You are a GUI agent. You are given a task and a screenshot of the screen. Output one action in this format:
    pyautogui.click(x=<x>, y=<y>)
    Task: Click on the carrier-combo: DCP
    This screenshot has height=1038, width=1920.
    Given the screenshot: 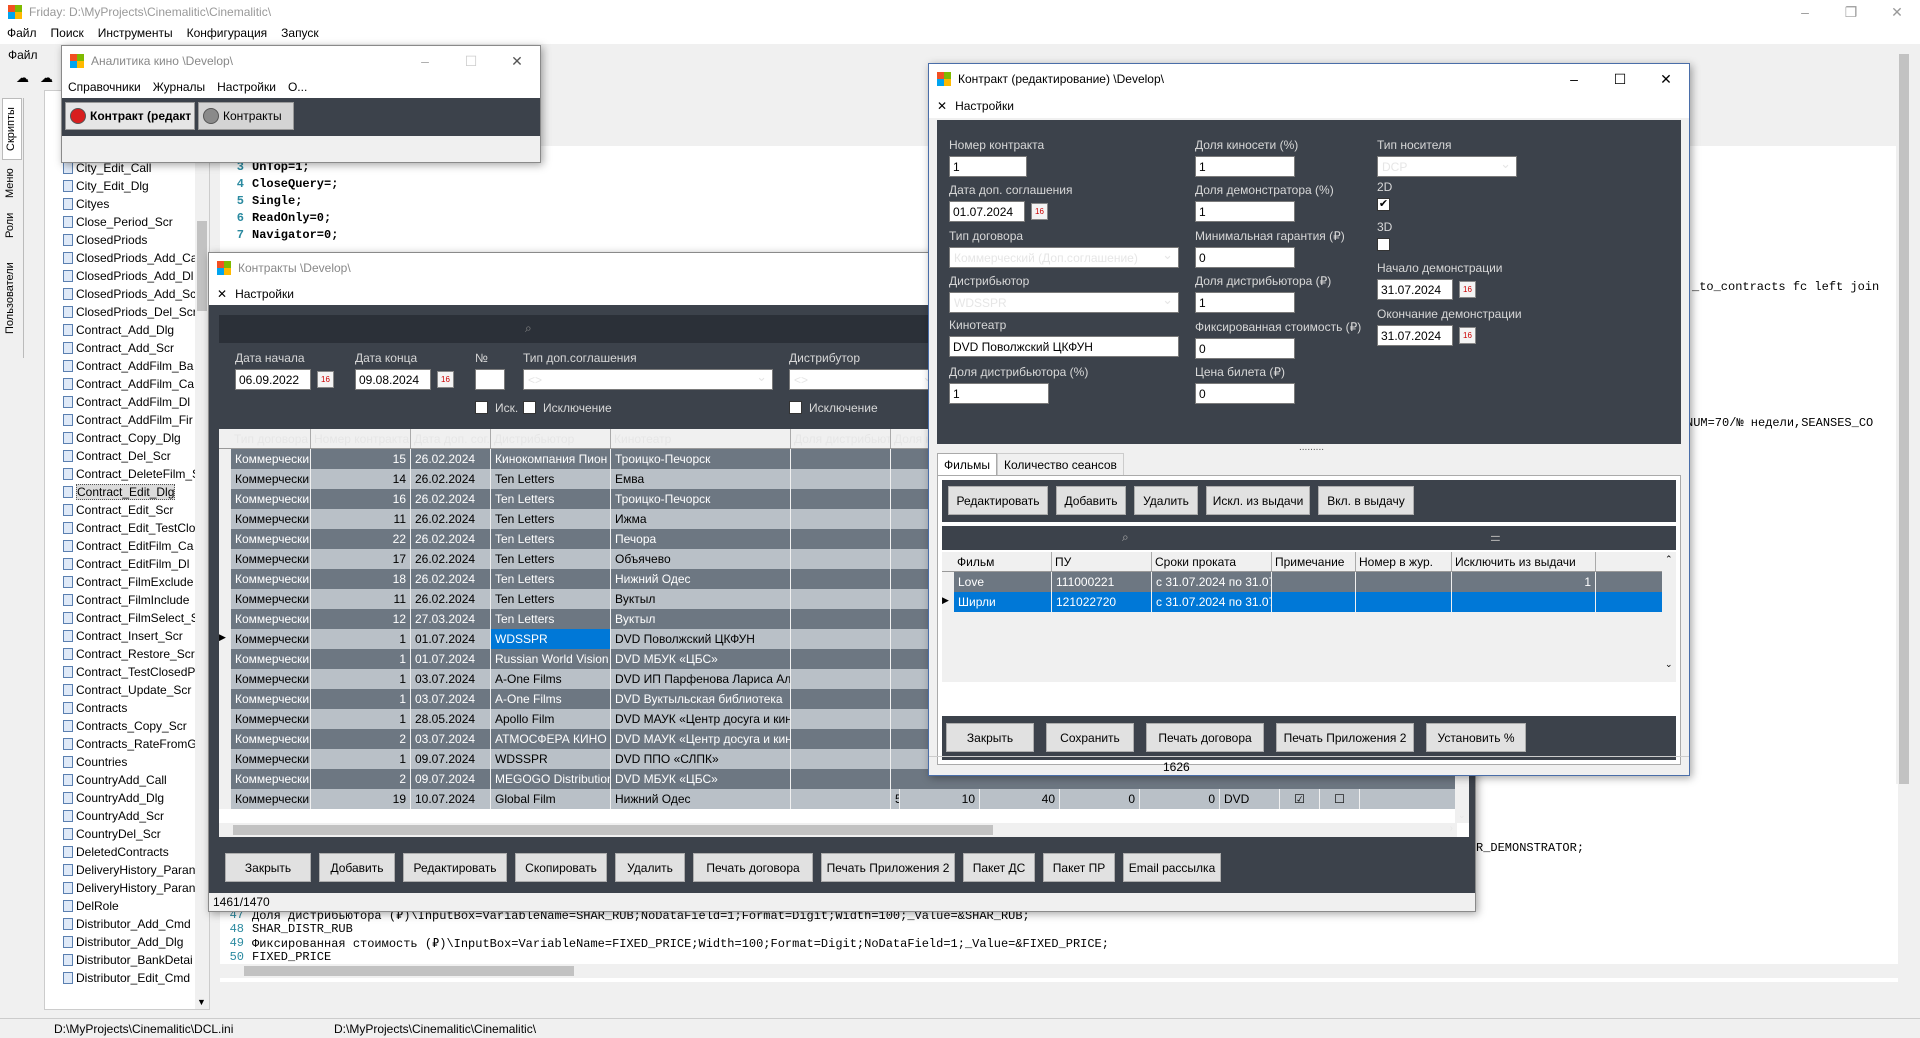 What is the action you would take?
    pyautogui.click(x=1447, y=166)
    